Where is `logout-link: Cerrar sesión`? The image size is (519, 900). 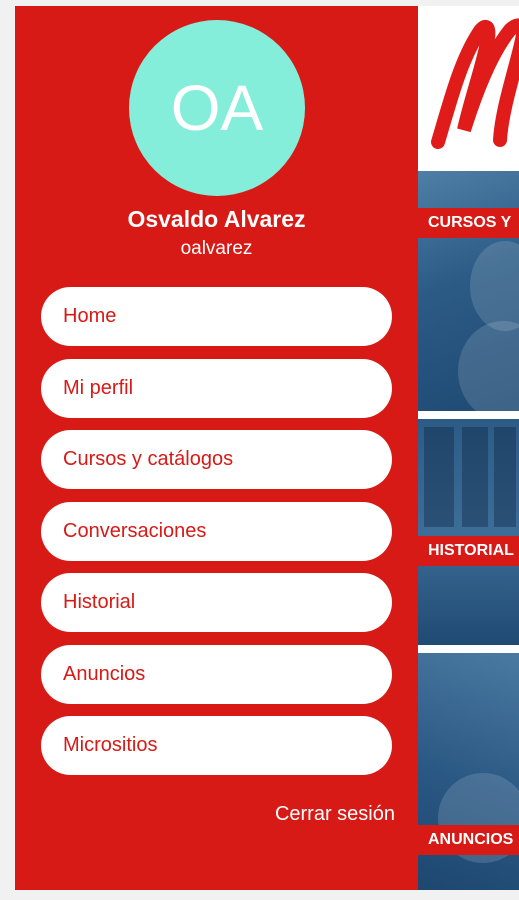
logout-link: Cerrar sesión is located at coordinates (335, 814).